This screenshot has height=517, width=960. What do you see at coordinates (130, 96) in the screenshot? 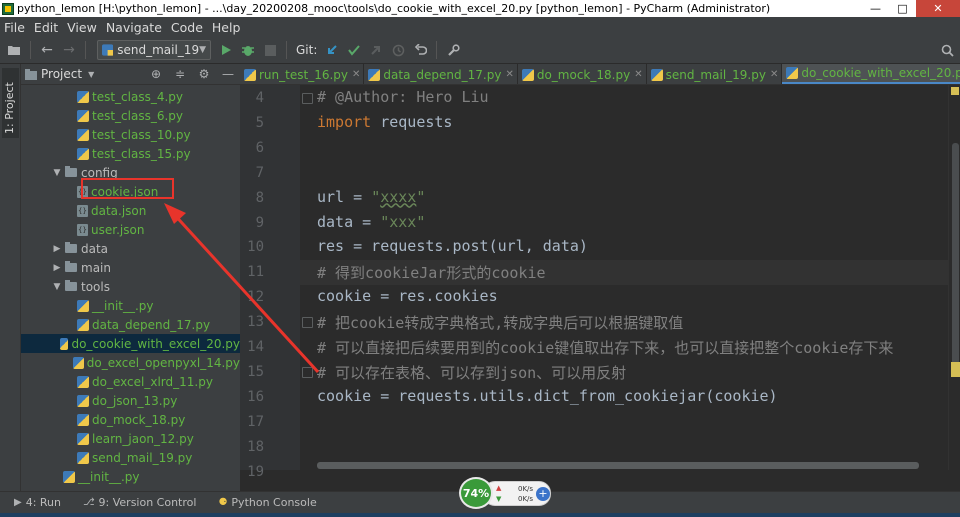
I see `tree-file-item: test_class_4.py` at bounding box center [130, 96].